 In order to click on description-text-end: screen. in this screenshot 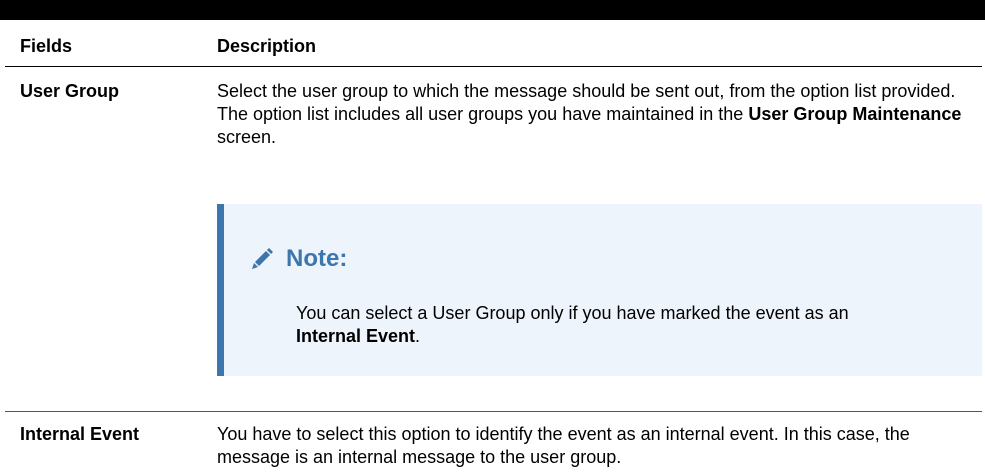, I will do `click(247, 137)`.